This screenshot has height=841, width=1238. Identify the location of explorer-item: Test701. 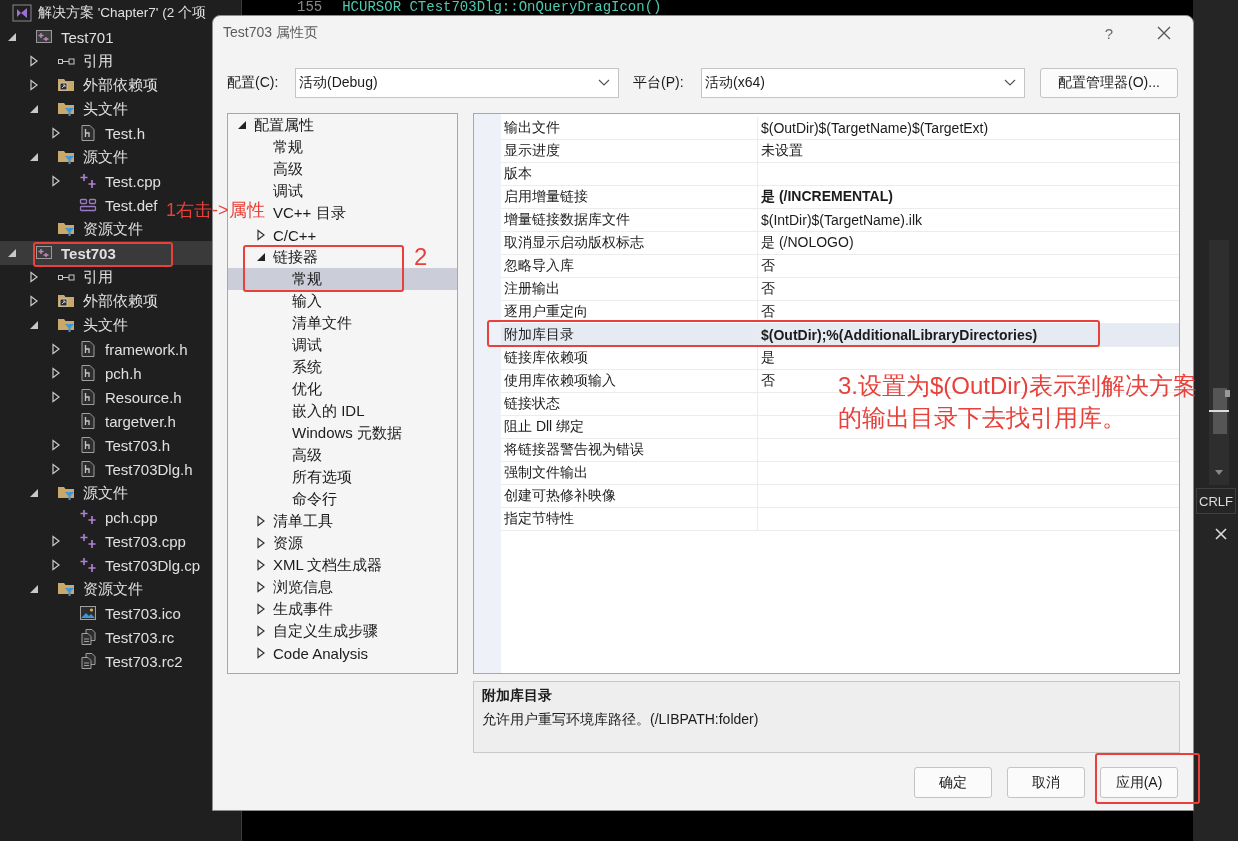
(57, 37).